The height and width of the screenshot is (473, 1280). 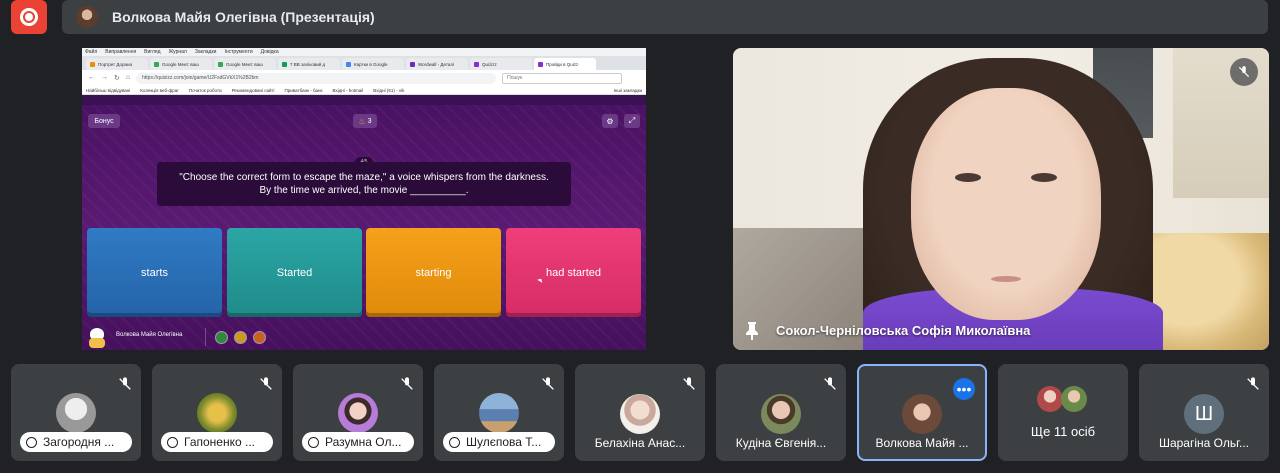 I want to click on person-eye, so click(x=968, y=177).